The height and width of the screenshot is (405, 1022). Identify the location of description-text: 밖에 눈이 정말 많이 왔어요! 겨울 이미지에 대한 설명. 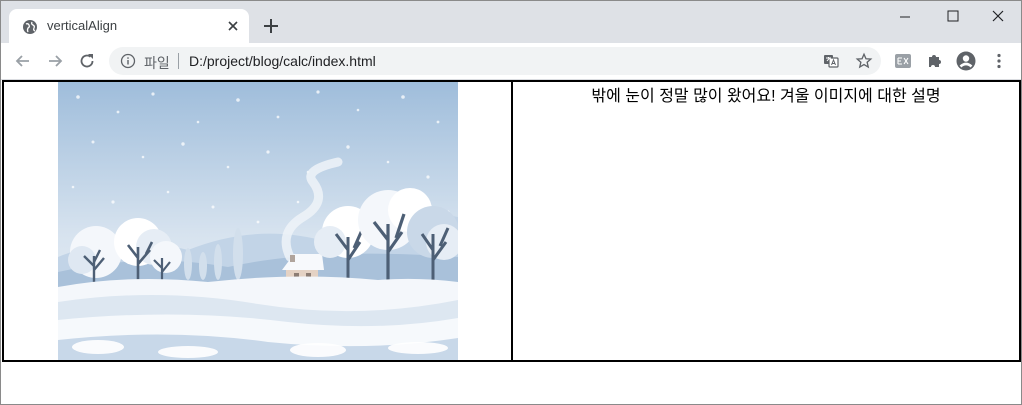
(766, 96).